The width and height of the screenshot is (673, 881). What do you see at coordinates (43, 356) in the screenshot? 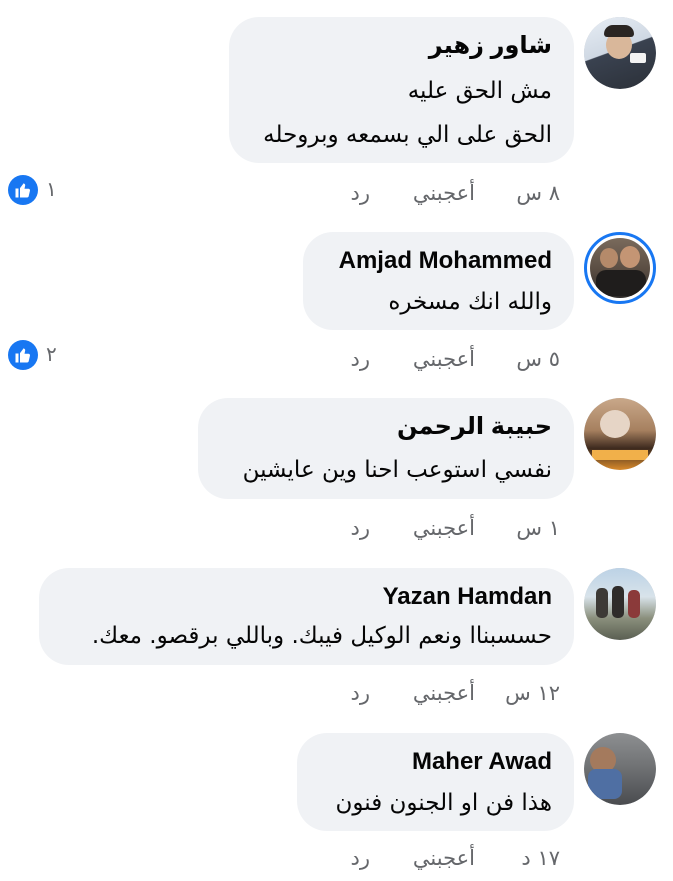
I see `reaction-summary: ٢` at bounding box center [43, 356].